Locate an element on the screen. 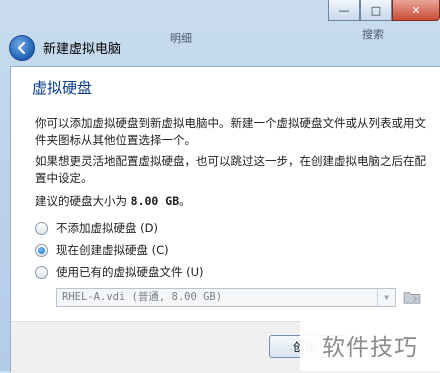  page-title: 虚拟硬盘 is located at coordinates (62, 88).